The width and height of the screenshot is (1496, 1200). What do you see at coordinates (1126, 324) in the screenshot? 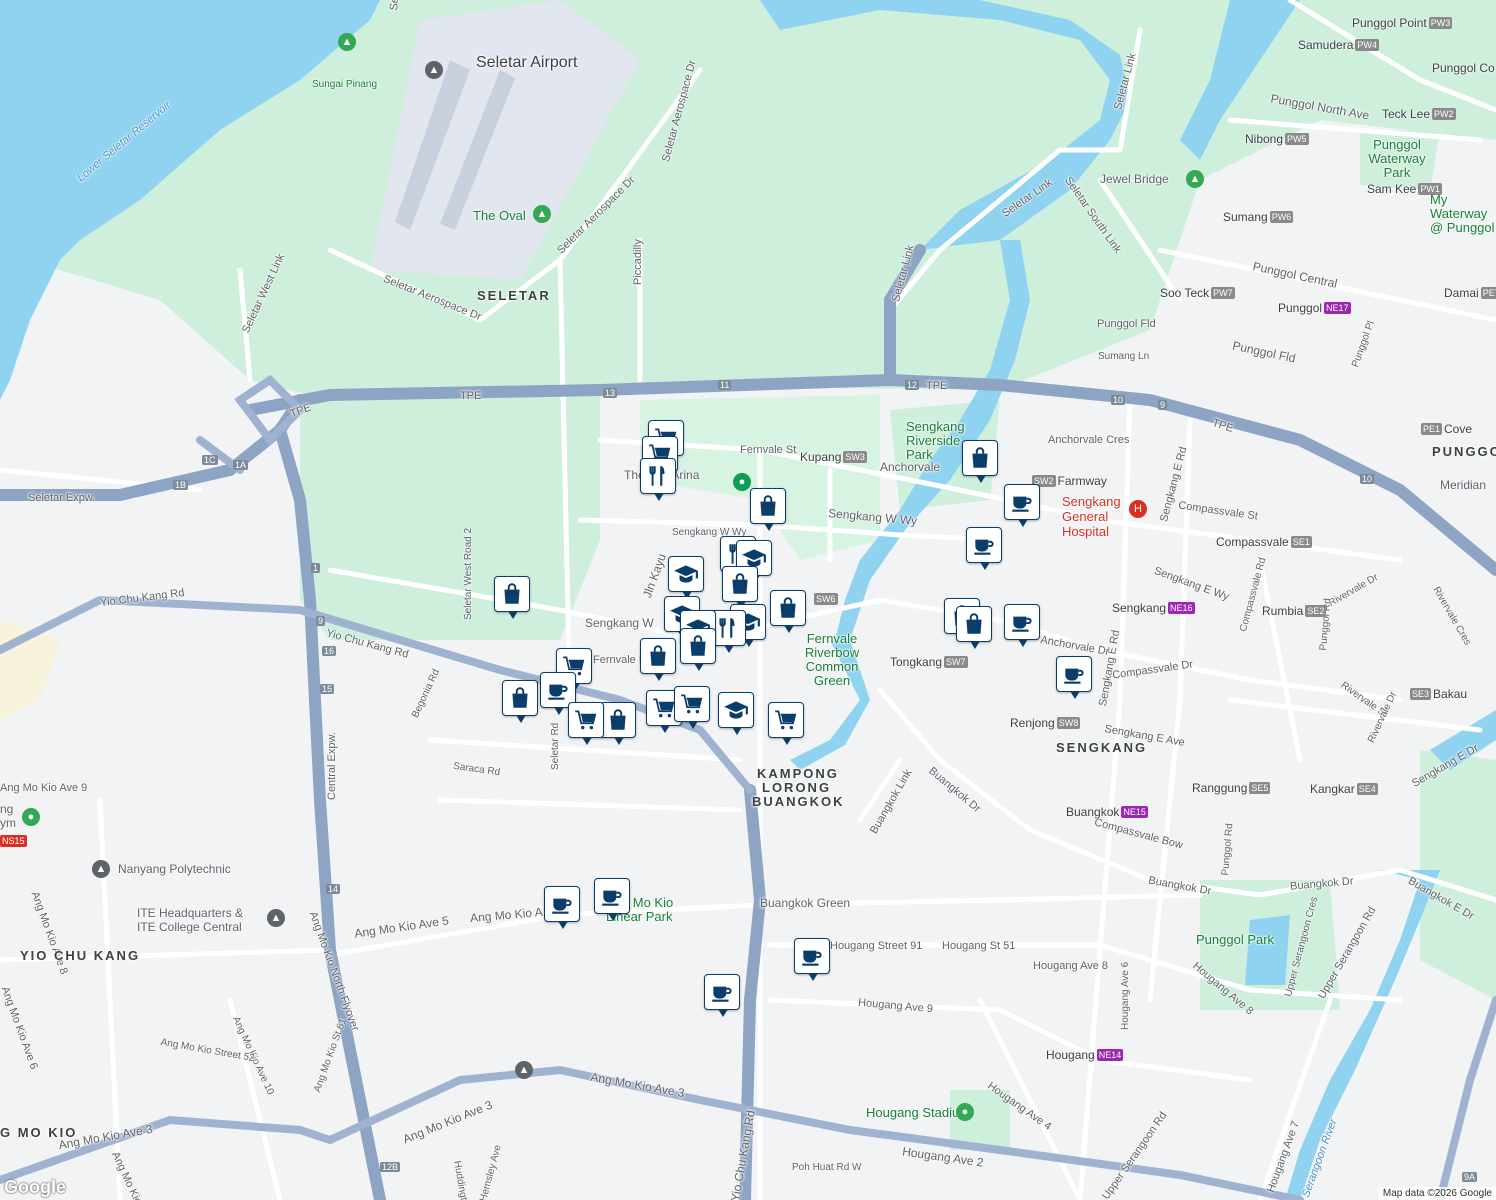
I see `punggol-fld-label: Punggol Fld` at bounding box center [1126, 324].